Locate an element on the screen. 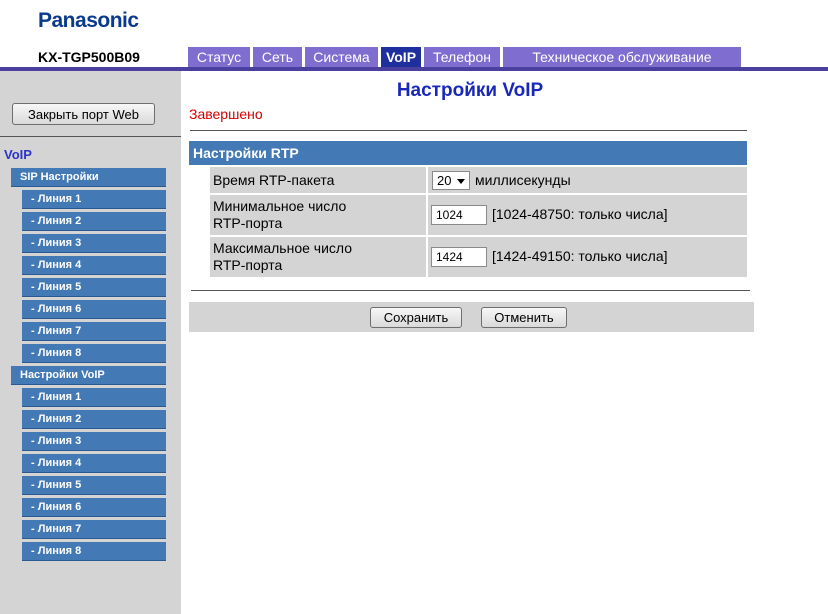  close-web-port-button: Закрыть порт Web is located at coordinates (83, 114).